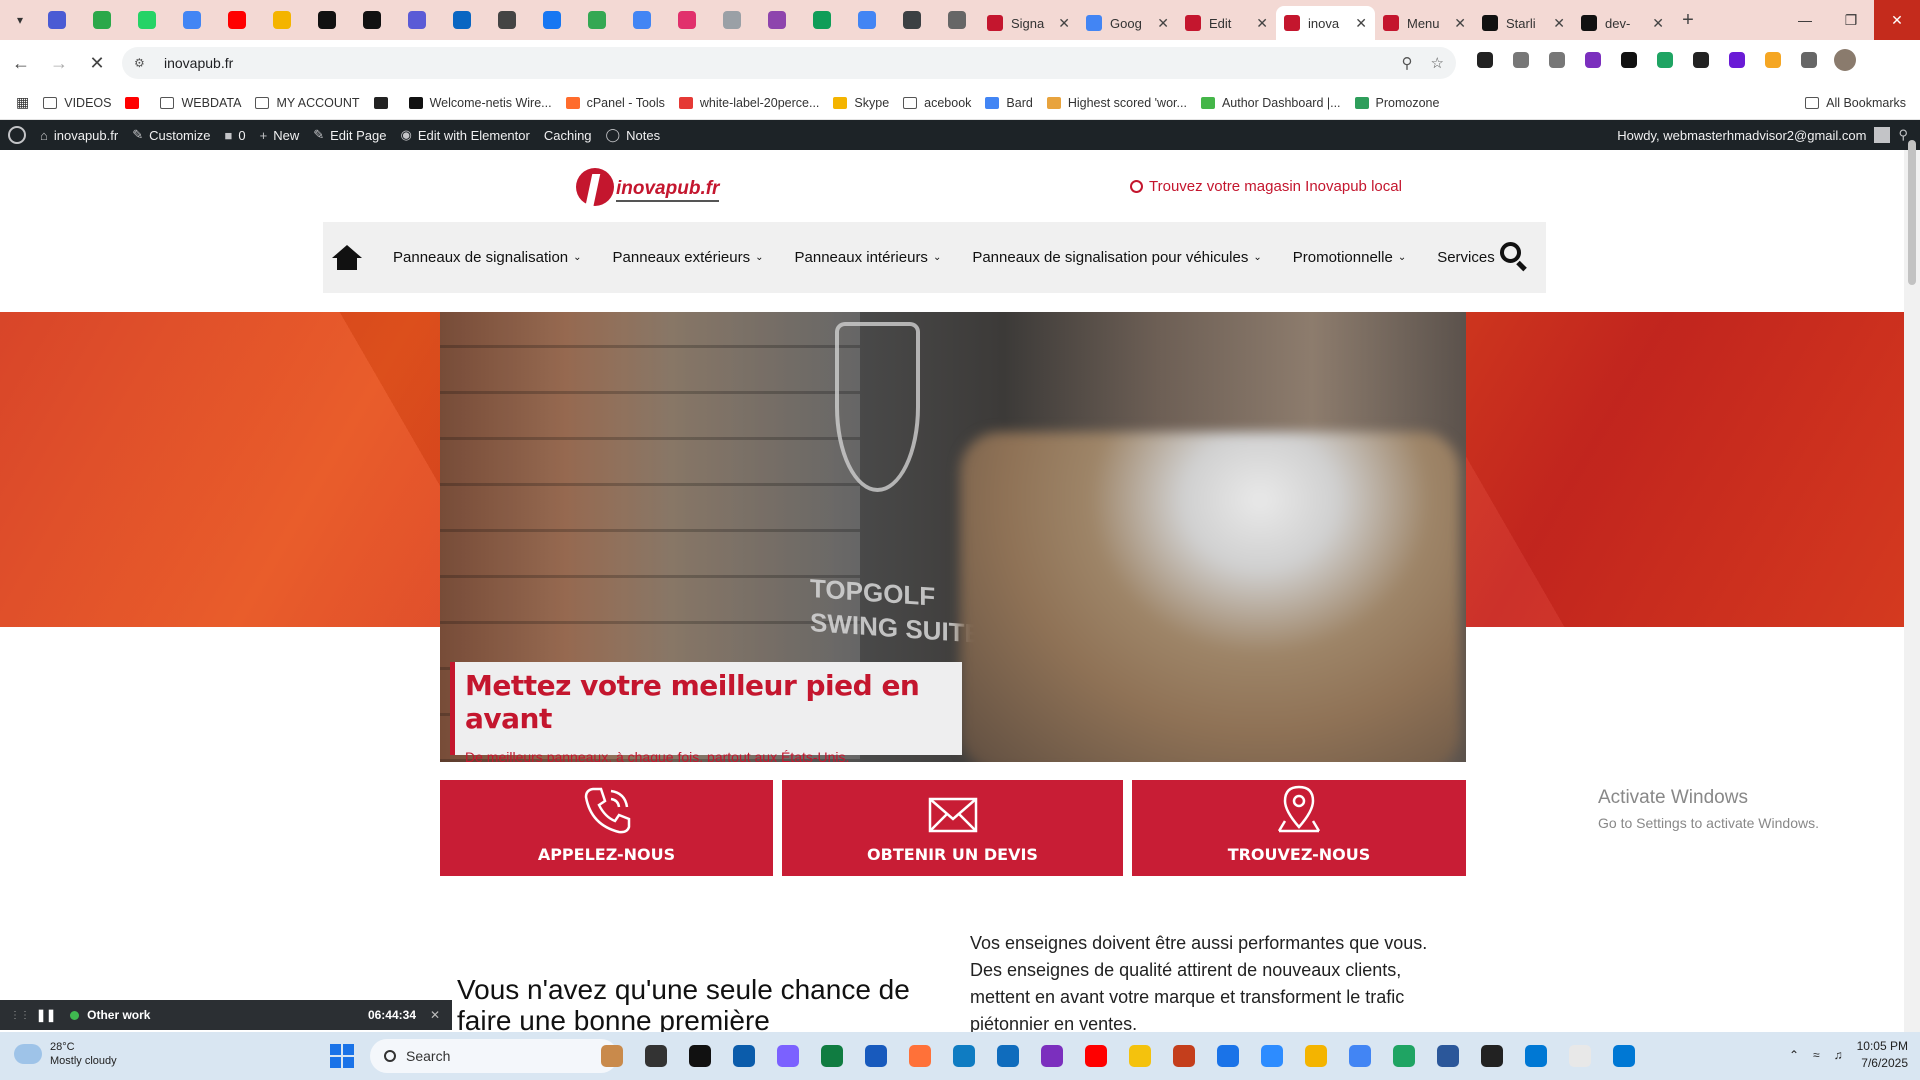 The height and width of the screenshot is (1080, 1920). I want to click on bookmark-item: acebook, so click(937, 103).